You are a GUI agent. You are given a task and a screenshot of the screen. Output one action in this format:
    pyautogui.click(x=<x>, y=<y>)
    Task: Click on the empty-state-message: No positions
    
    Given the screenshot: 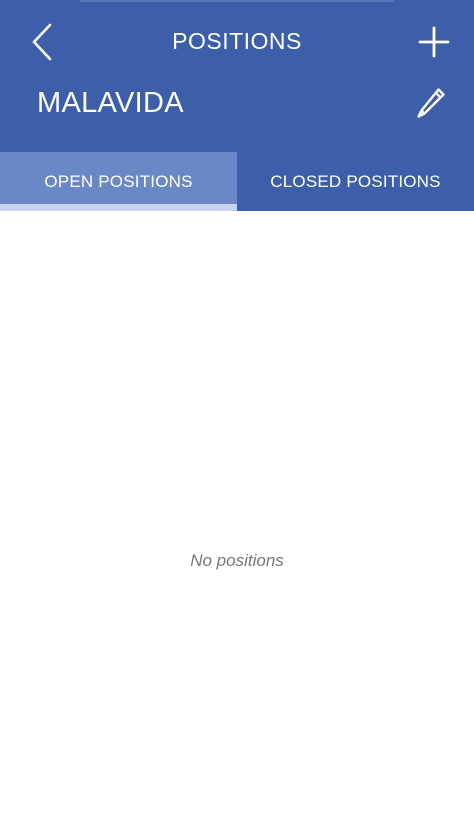 What is the action you would take?
    pyautogui.click(x=237, y=560)
    